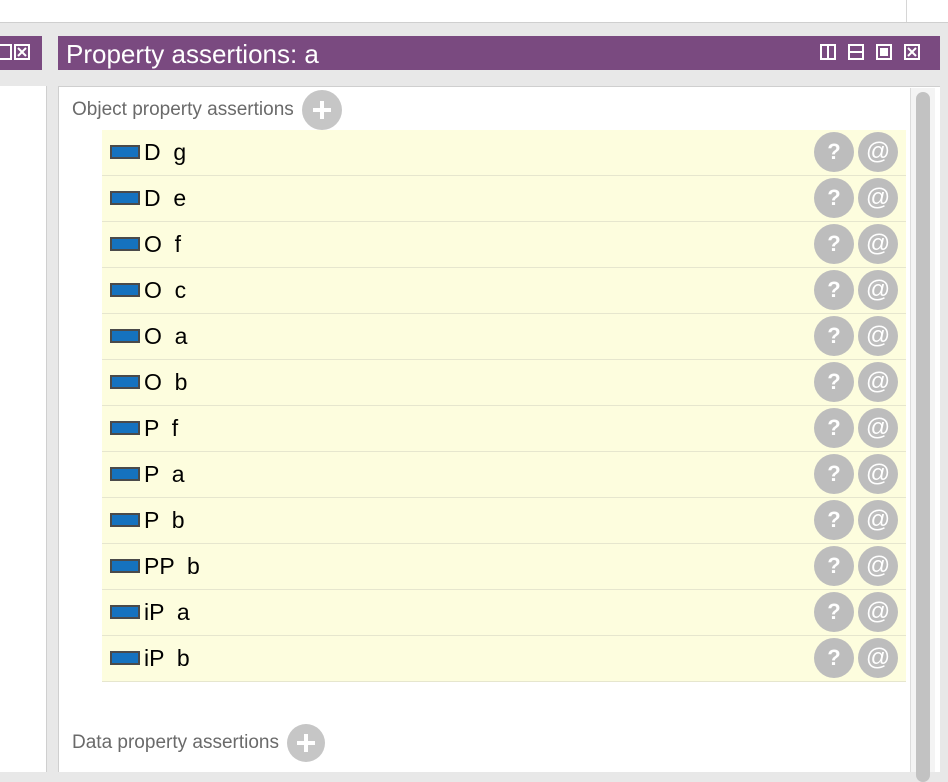  Describe the element at coordinates (166, 382) in the screenshot. I see `assertion-text: O b` at that location.